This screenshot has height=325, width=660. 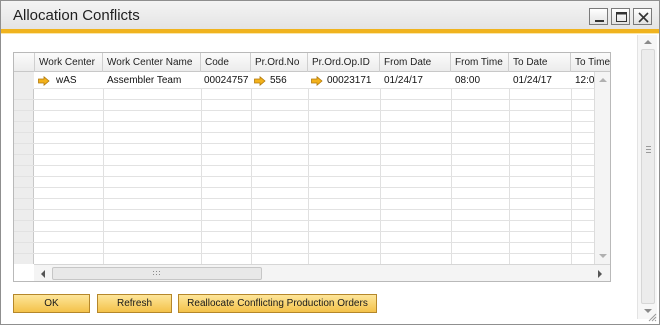 I want to click on close-button, so click(x=642, y=16).